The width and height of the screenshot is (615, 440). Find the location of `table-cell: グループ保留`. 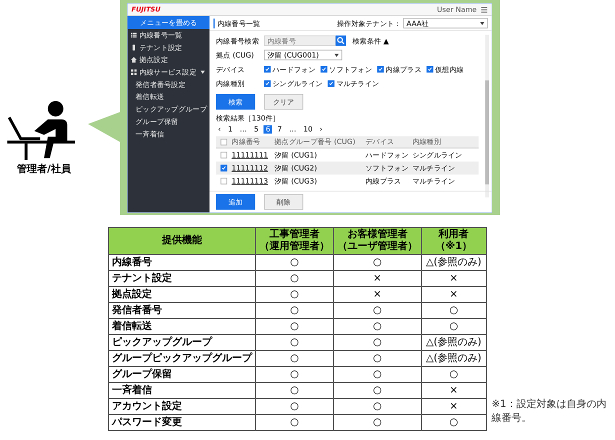

table-cell: グループ保留 is located at coordinates (182, 374).